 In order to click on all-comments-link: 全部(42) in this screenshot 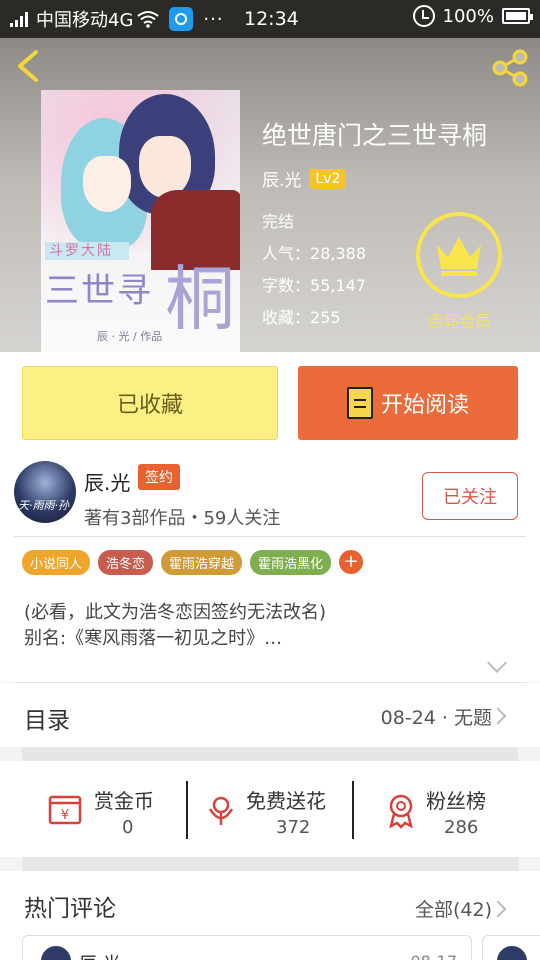, I will do `click(453, 908)`.